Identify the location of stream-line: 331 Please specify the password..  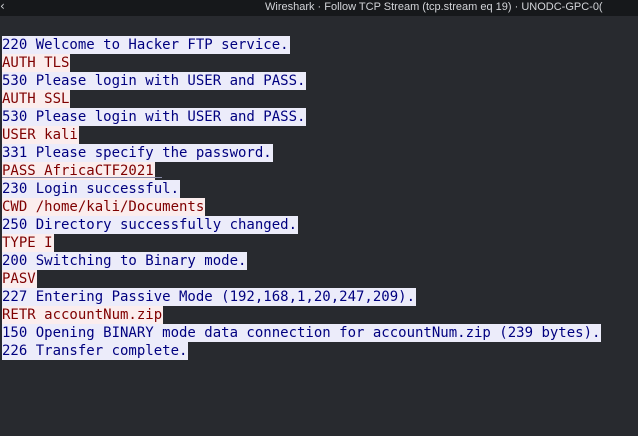
(301, 153).